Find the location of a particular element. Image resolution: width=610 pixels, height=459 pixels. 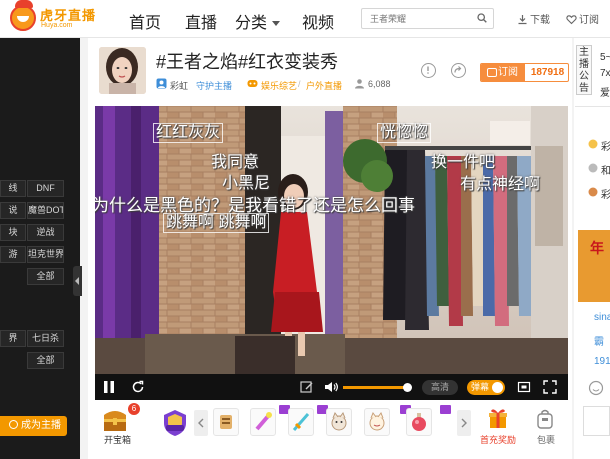

first-charge-label: 首充奖励 is located at coordinates (498, 439).